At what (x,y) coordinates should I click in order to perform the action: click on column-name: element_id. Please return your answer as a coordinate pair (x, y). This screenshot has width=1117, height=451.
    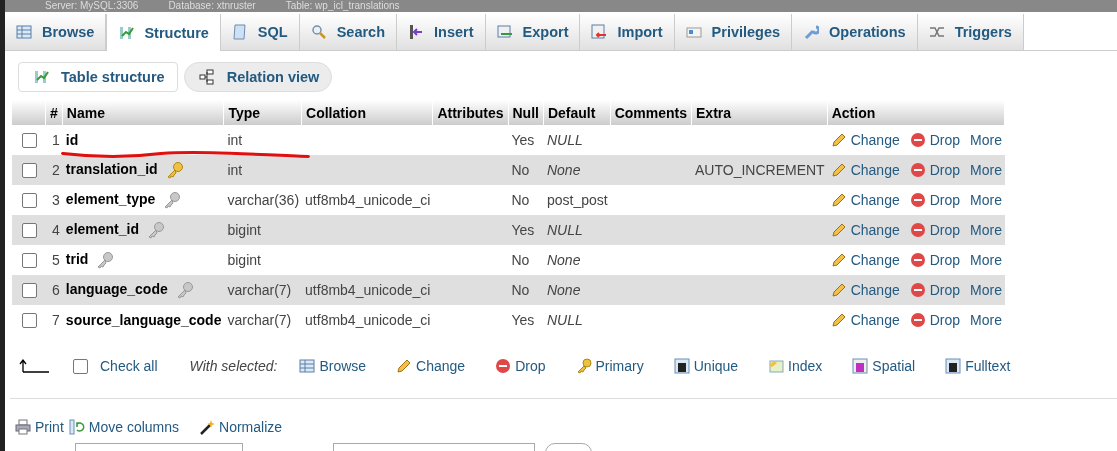
    Looking at the image, I should click on (102, 228).